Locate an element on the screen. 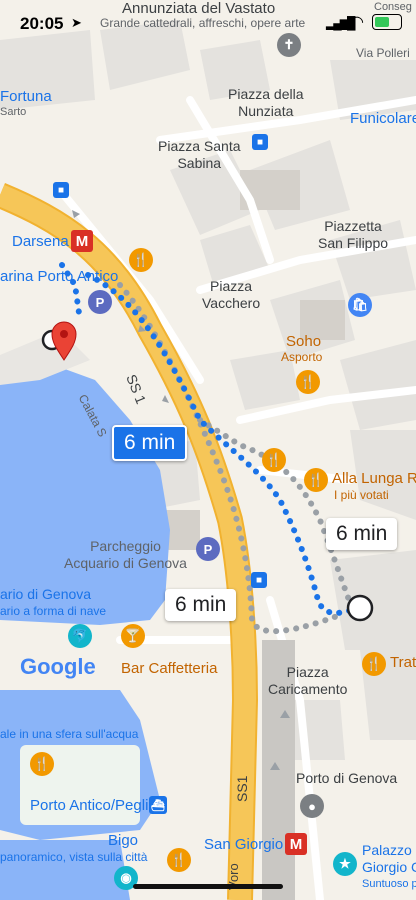  alla-lunga-subtitle: I più votati is located at coordinates (361, 495).